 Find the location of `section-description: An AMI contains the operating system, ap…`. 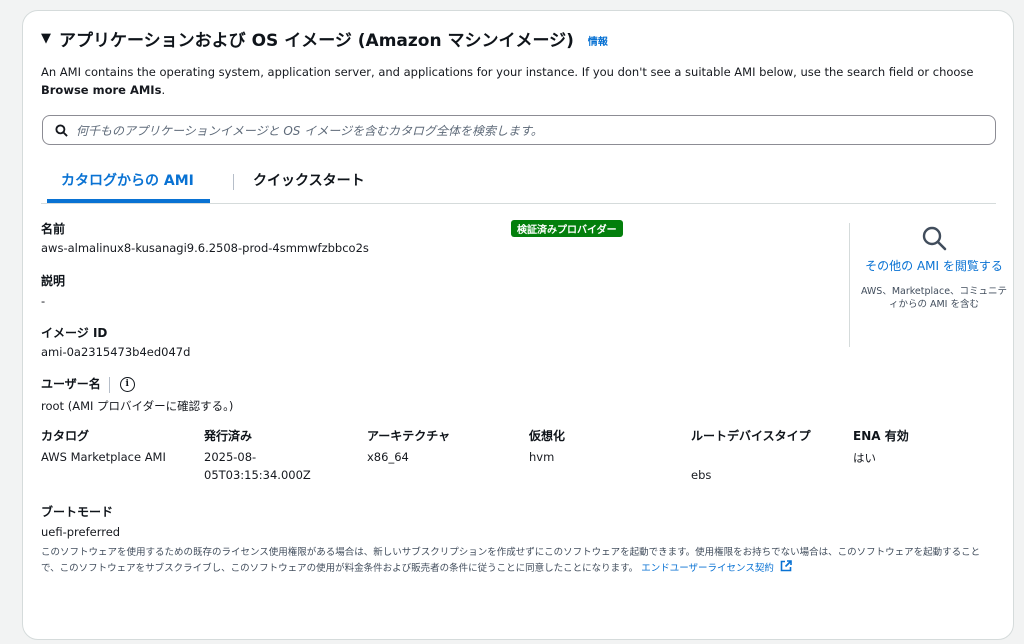

section-description: An AMI contains the operating system, ap… is located at coordinates (516, 81).